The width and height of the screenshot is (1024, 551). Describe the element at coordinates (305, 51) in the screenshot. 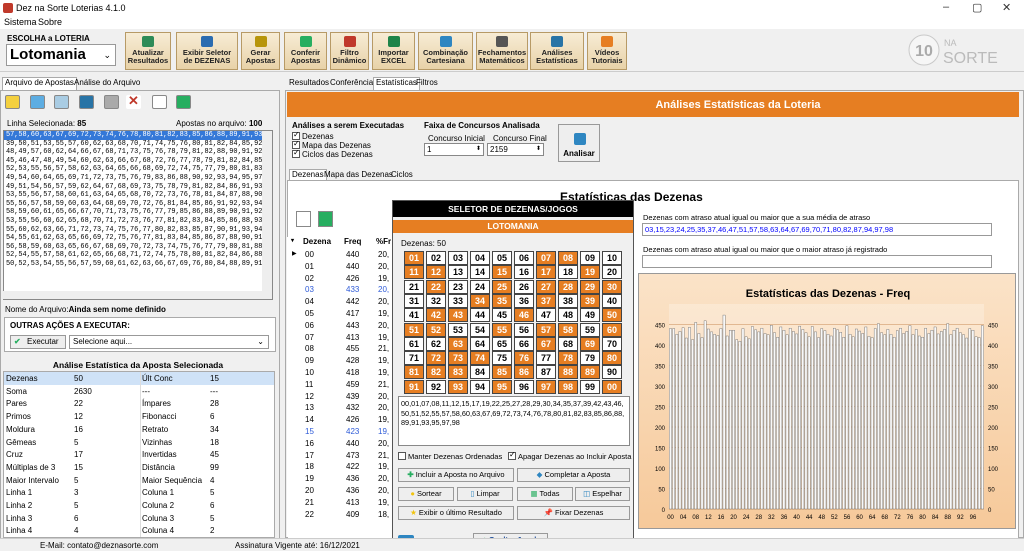

I see `toolbar-button-3: Conferir Apostas` at that location.